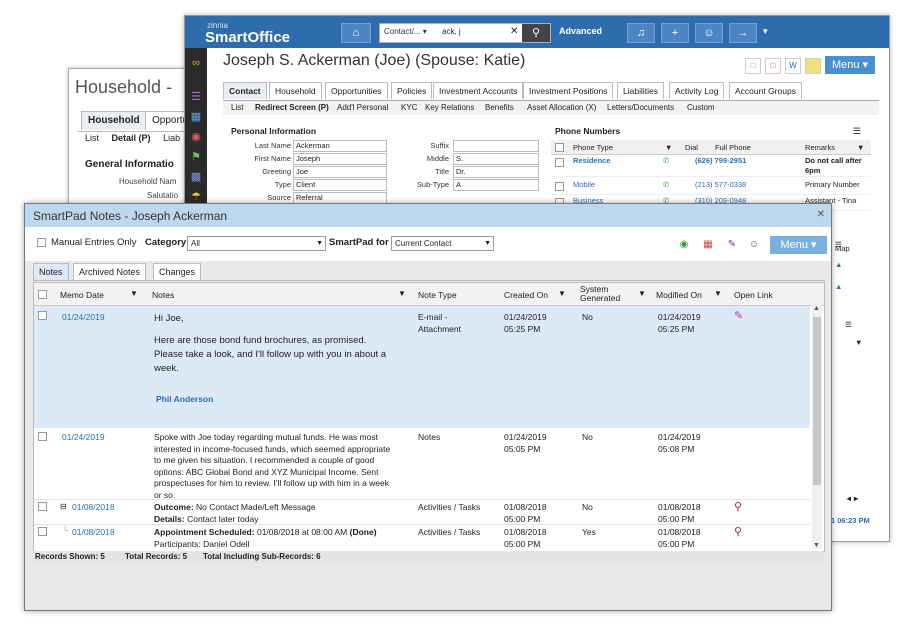 Image resolution: width=900 pixels, height=632 pixels. What do you see at coordinates (850, 65) in the screenshot?
I see `contact-menu-button: Menu ▾` at bounding box center [850, 65].